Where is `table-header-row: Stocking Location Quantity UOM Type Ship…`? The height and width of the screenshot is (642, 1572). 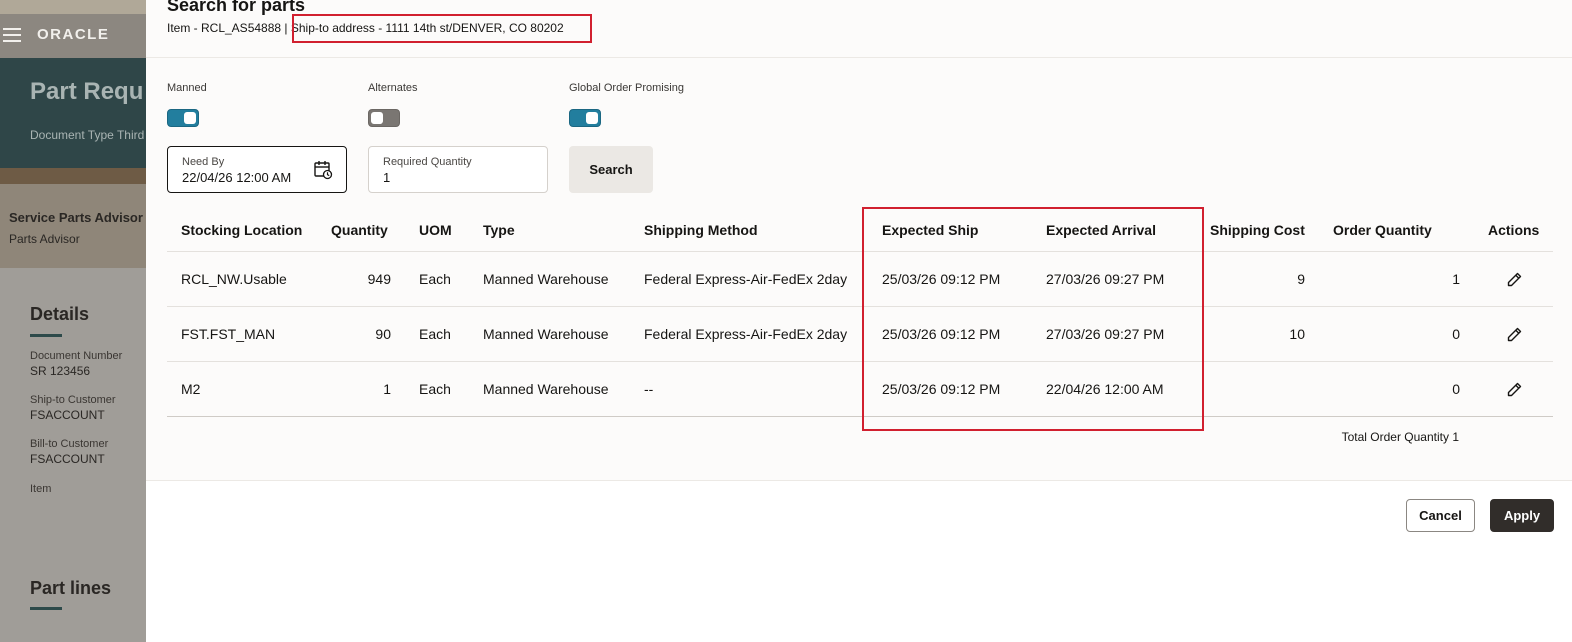
table-header-row: Stocking Location Quantity UOM Type Ship… is located at coordinates (860, 230).